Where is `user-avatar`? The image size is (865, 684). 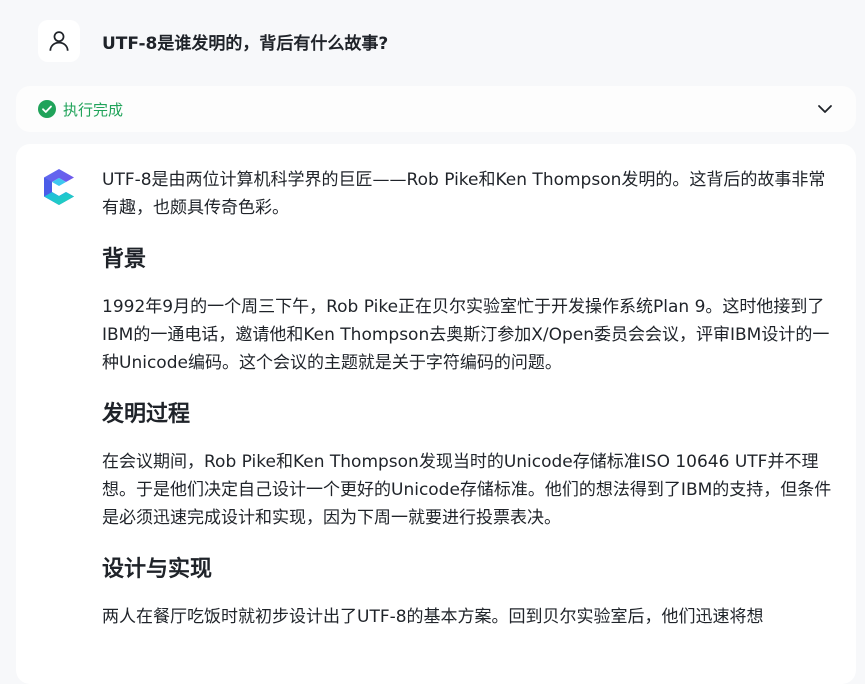 user-avatar is located at coordinates (59, 41).